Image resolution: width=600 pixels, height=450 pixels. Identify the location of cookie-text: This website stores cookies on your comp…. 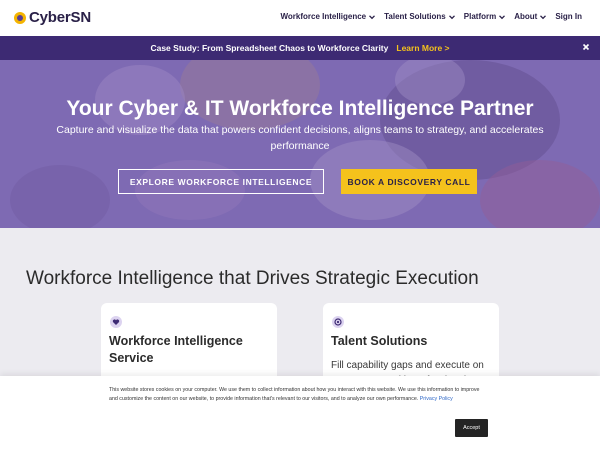
(299, 394).